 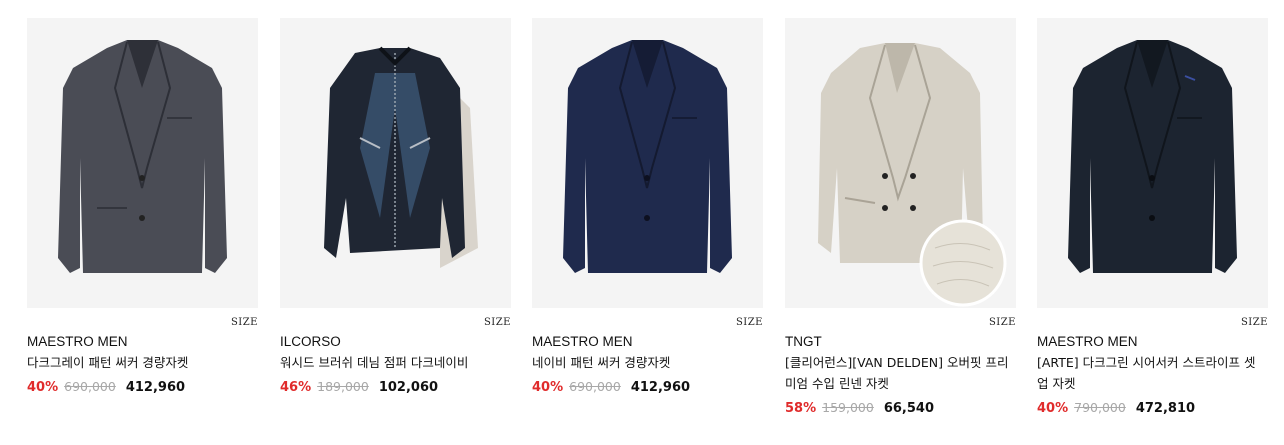 What do you see at coordinates (1100, 407) in the screenshot?
I see `original-price: 790,000` at bounding box center [1100, 407].